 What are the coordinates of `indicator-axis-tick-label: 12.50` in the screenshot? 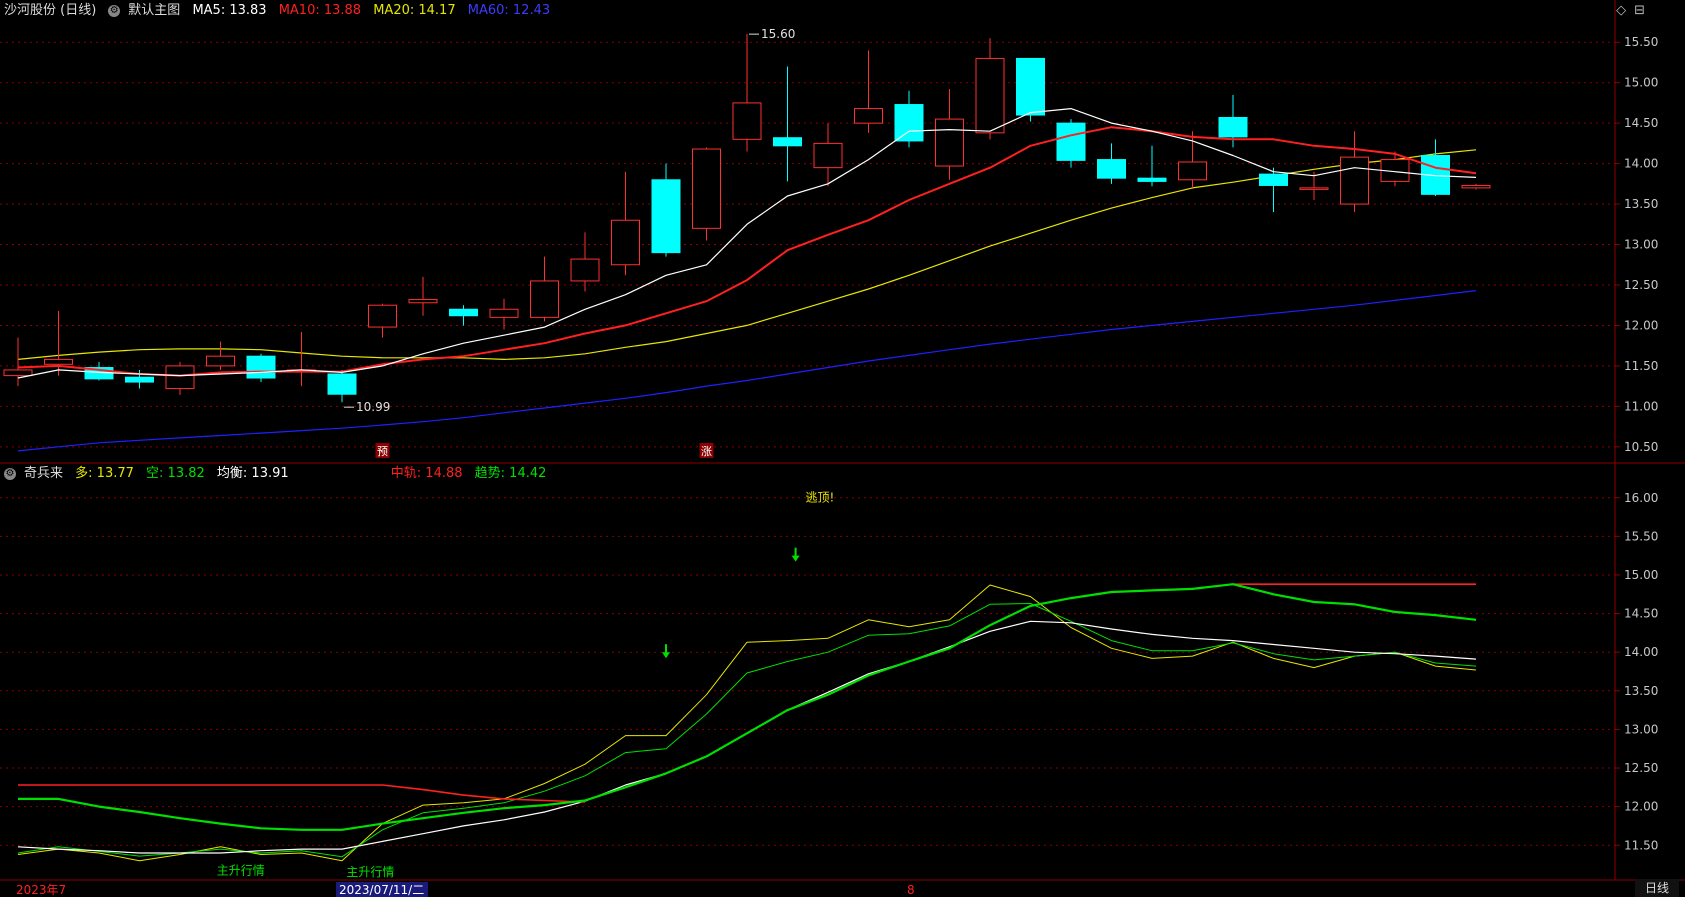 It's located at (1641, 768).